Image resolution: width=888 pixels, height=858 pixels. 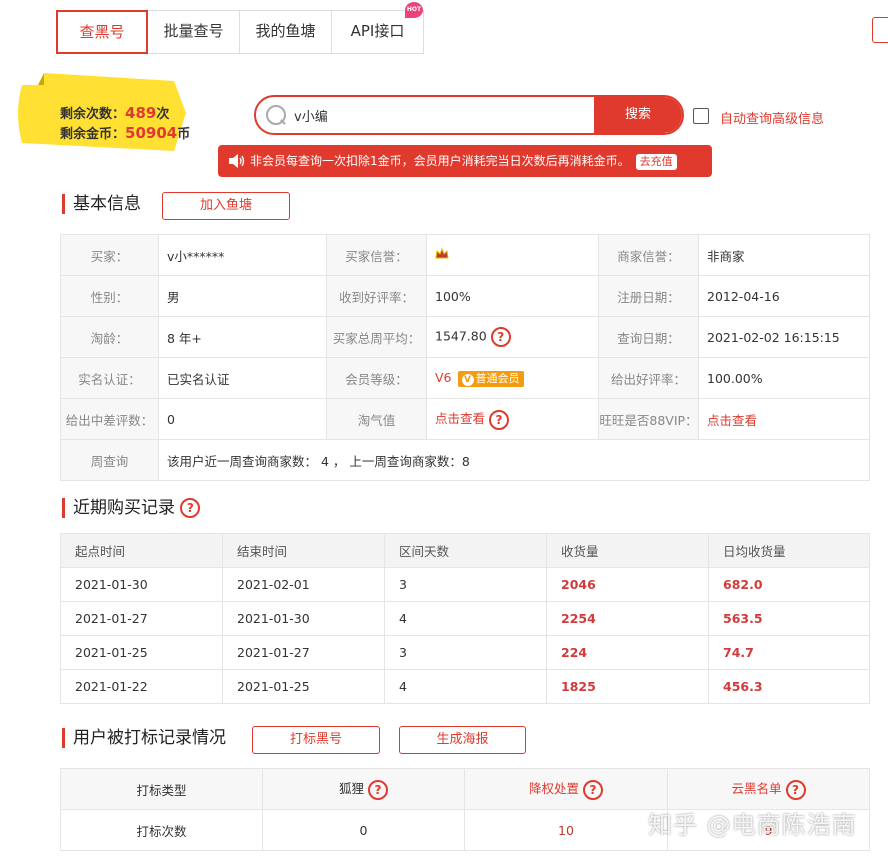 I want to click on times-label: 剩余次数：, so click(x=93, y=114).